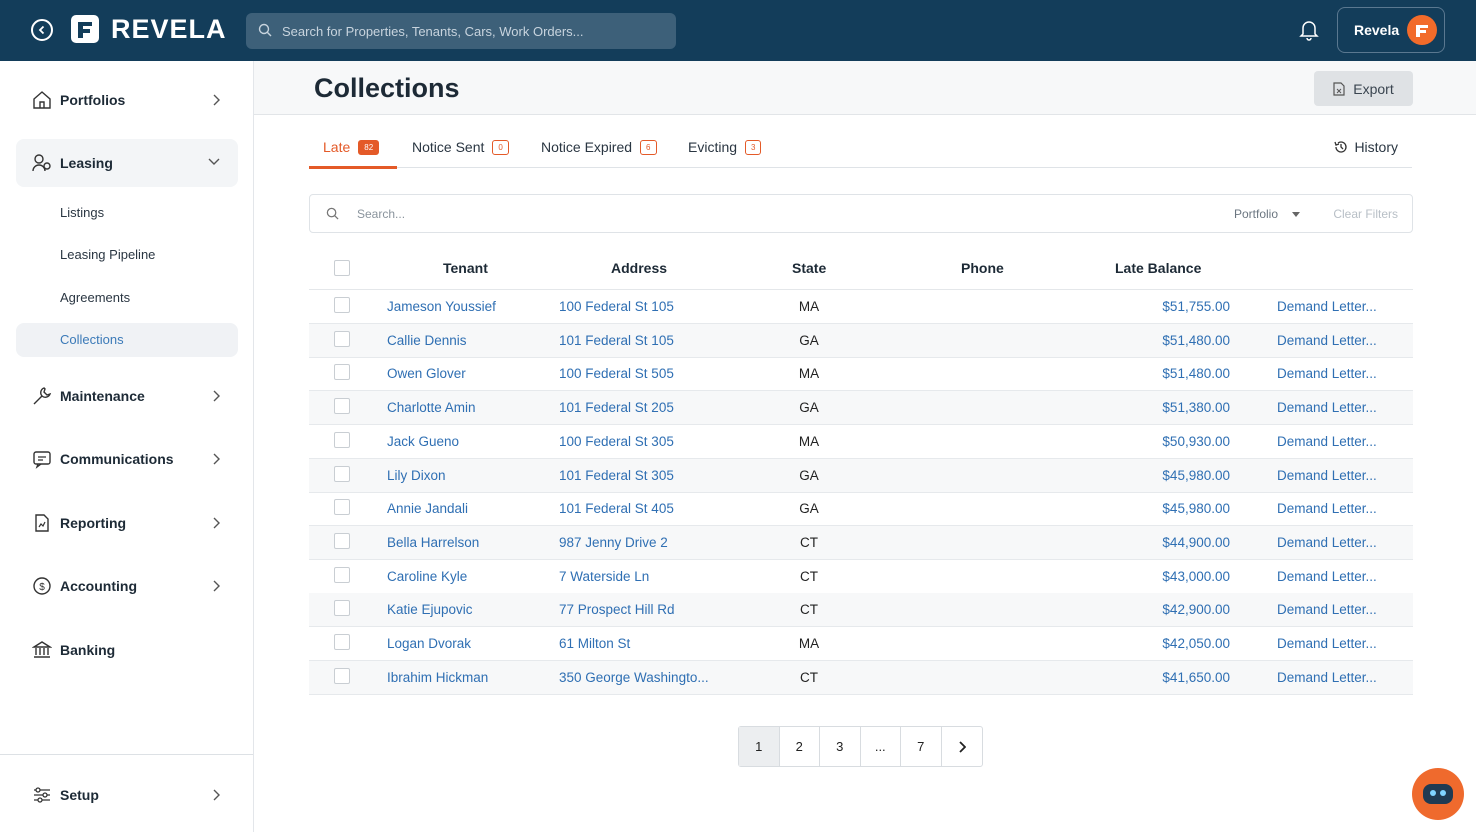 The width and height of the screenshot is (1476, 832). Describe the element at coordinates (604, 576) in the screenshot. I see `address-link: 7 Waterside Ln` at that location.